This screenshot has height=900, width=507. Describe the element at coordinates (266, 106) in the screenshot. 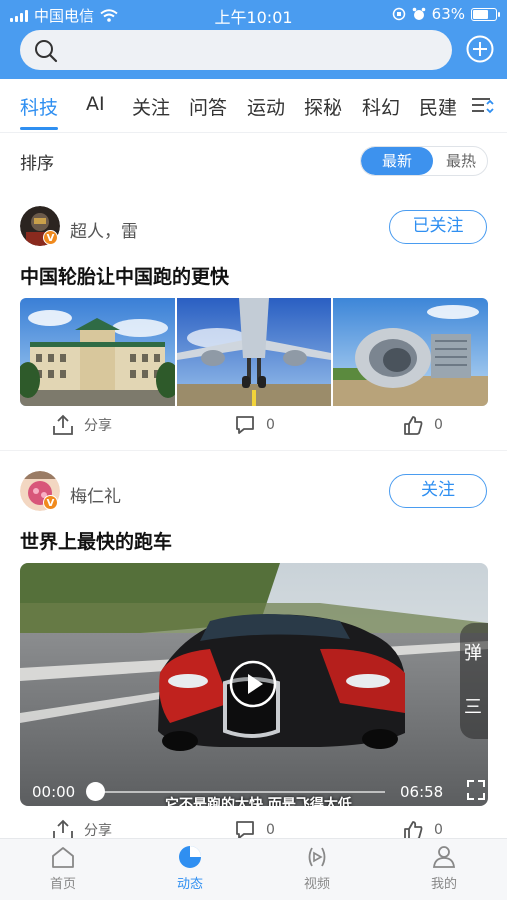

I see `tab-sports: 运动` at that location.